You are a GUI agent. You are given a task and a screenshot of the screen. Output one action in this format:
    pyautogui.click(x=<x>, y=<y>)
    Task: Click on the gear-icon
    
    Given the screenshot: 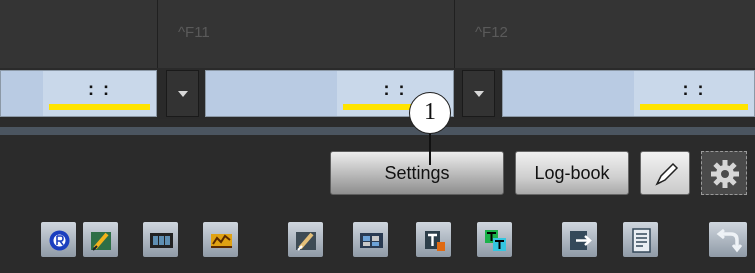 What is the action you would take?
    pyautogui.click(x=725, y=174)
    